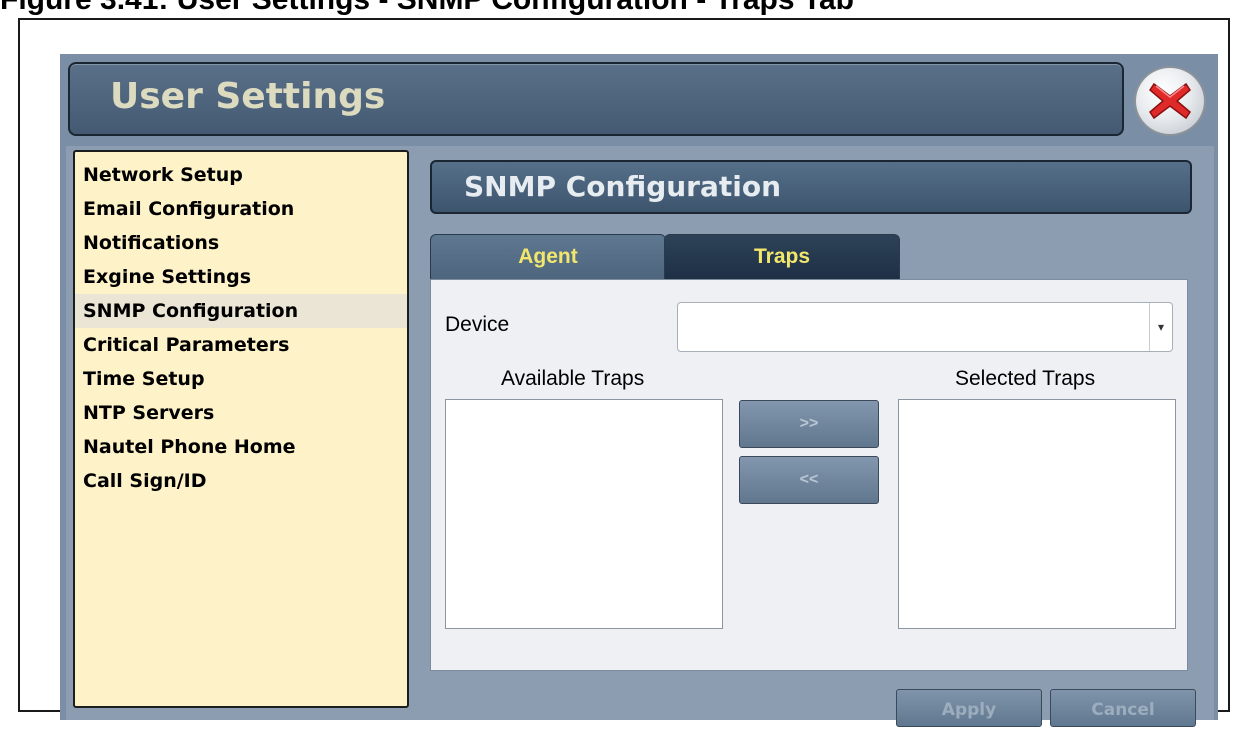  I want to click on sidebar-item-time-setup: Time Setup, so click(241, 379).